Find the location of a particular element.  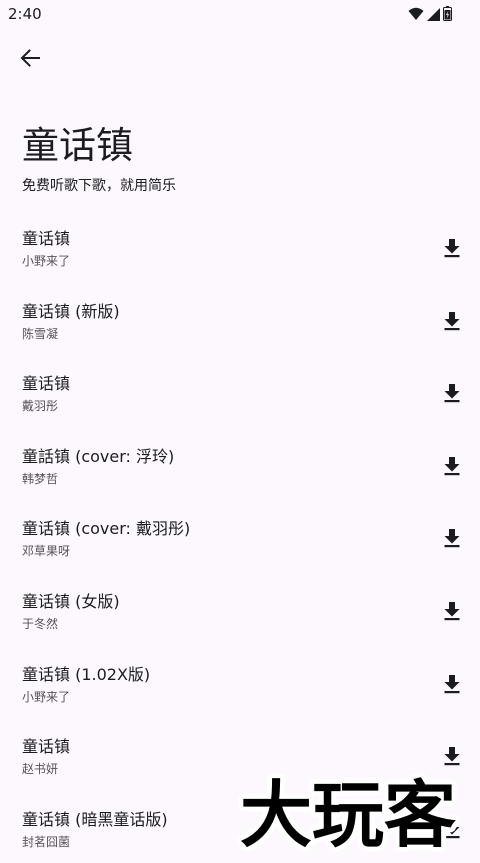

back-button is located at coordinates (30, 60).